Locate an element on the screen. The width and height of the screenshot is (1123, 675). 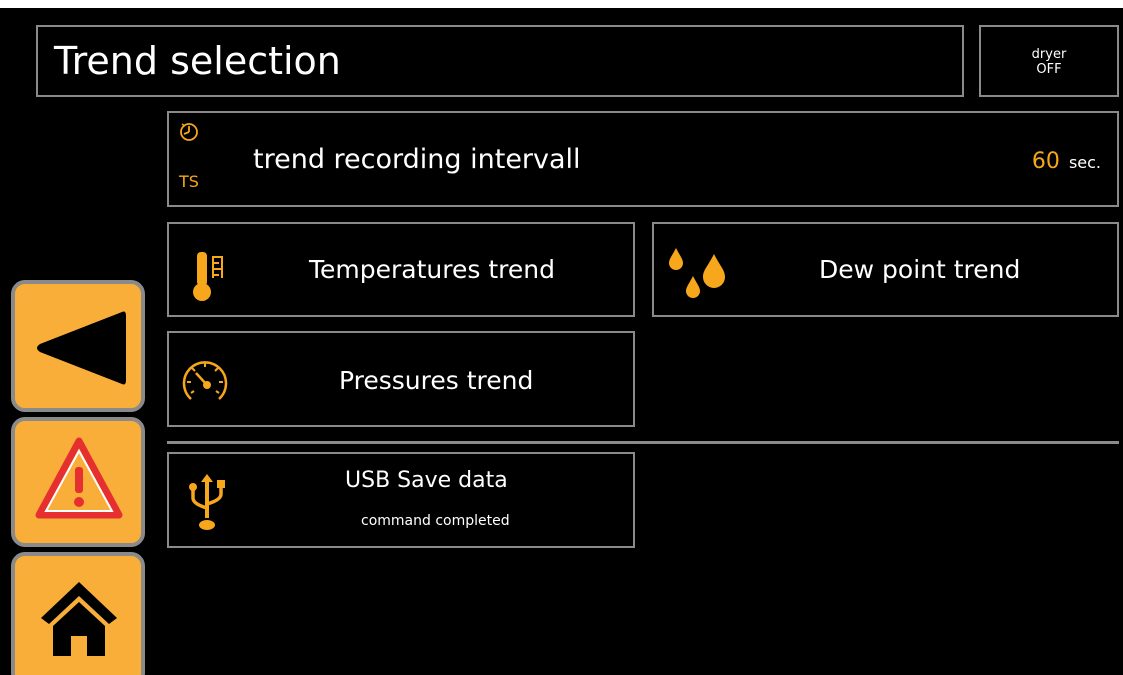
ts-label: TS is located at coordinates (189, 181).